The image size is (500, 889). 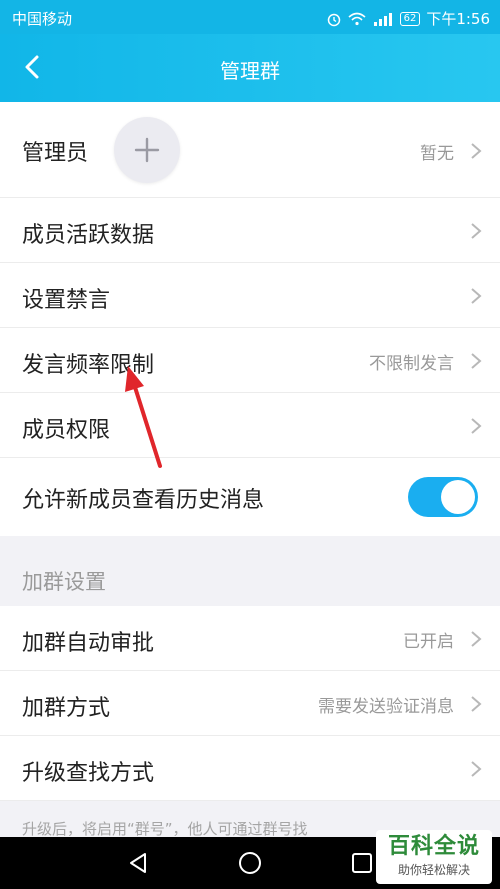 I want to click on alarm-icon, so click(x=333, y=19).